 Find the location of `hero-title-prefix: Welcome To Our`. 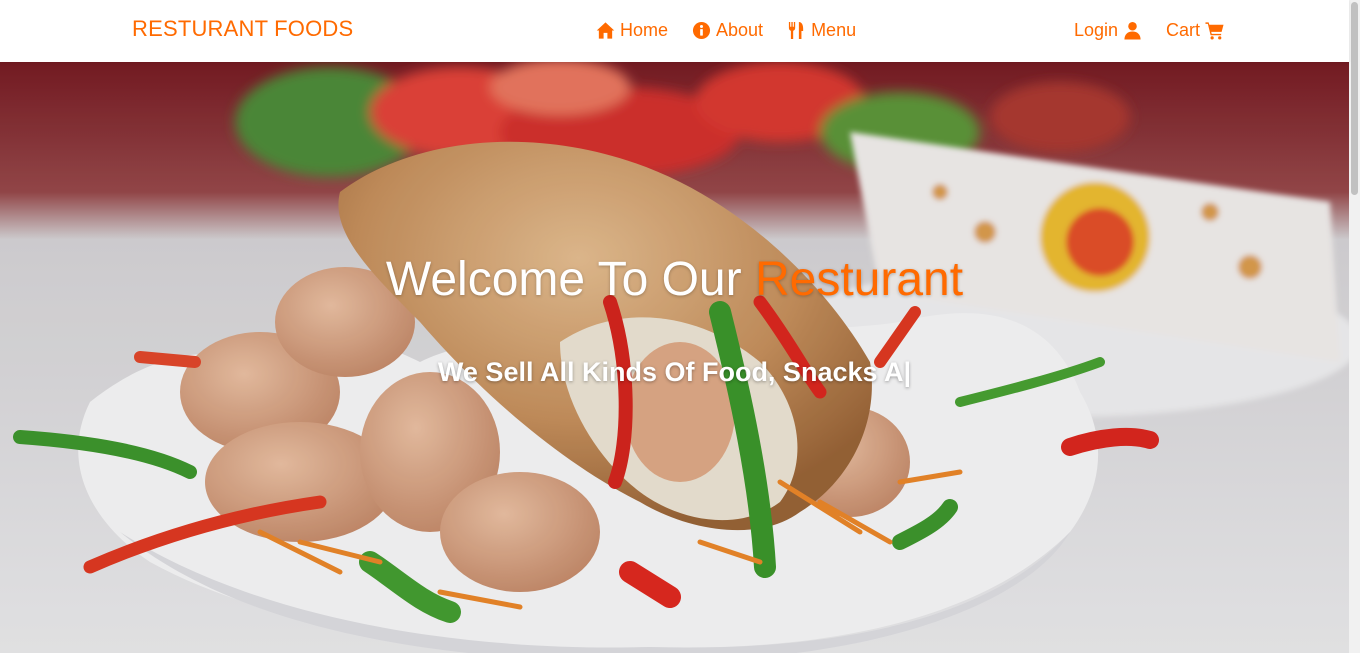

hero-title-prefix: Welcome To Our is located at coordinates (563, 279).